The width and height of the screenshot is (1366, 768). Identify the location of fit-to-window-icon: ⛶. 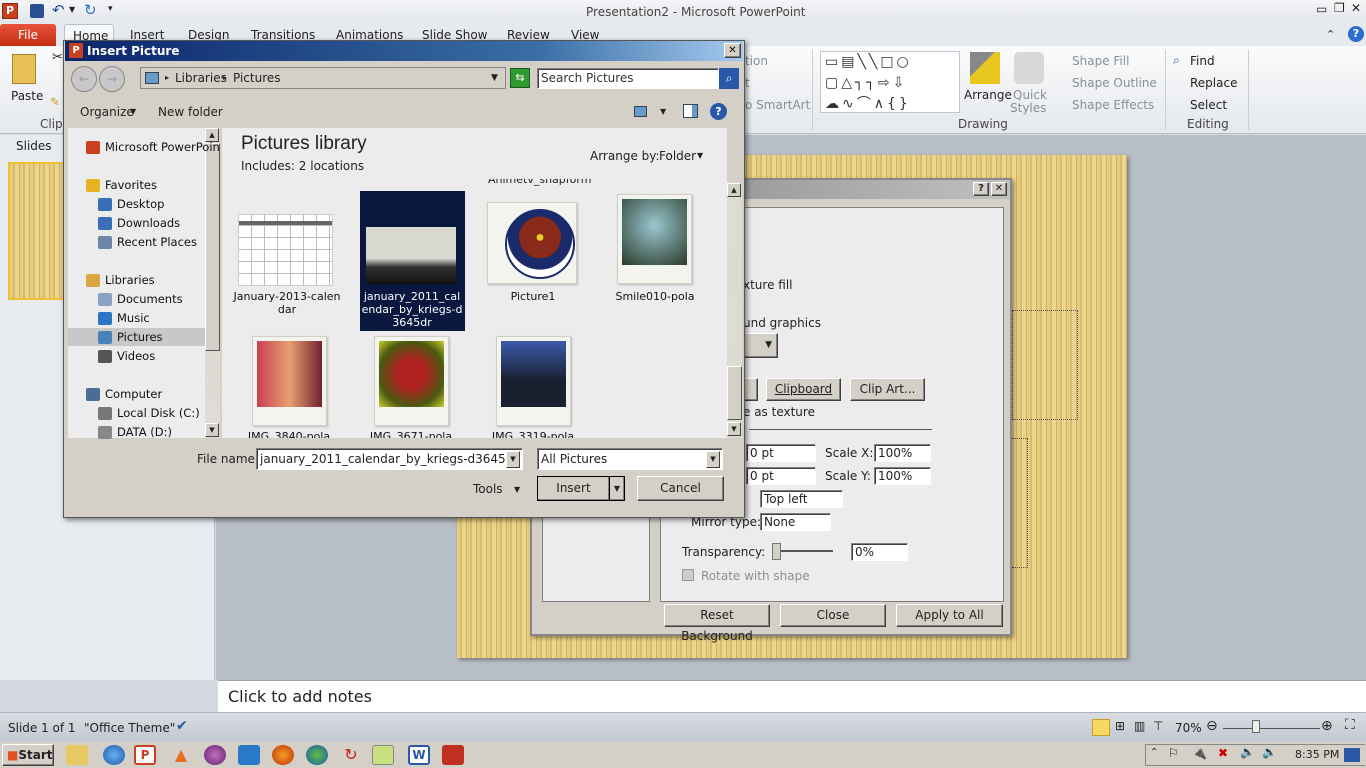
(1350, 725).